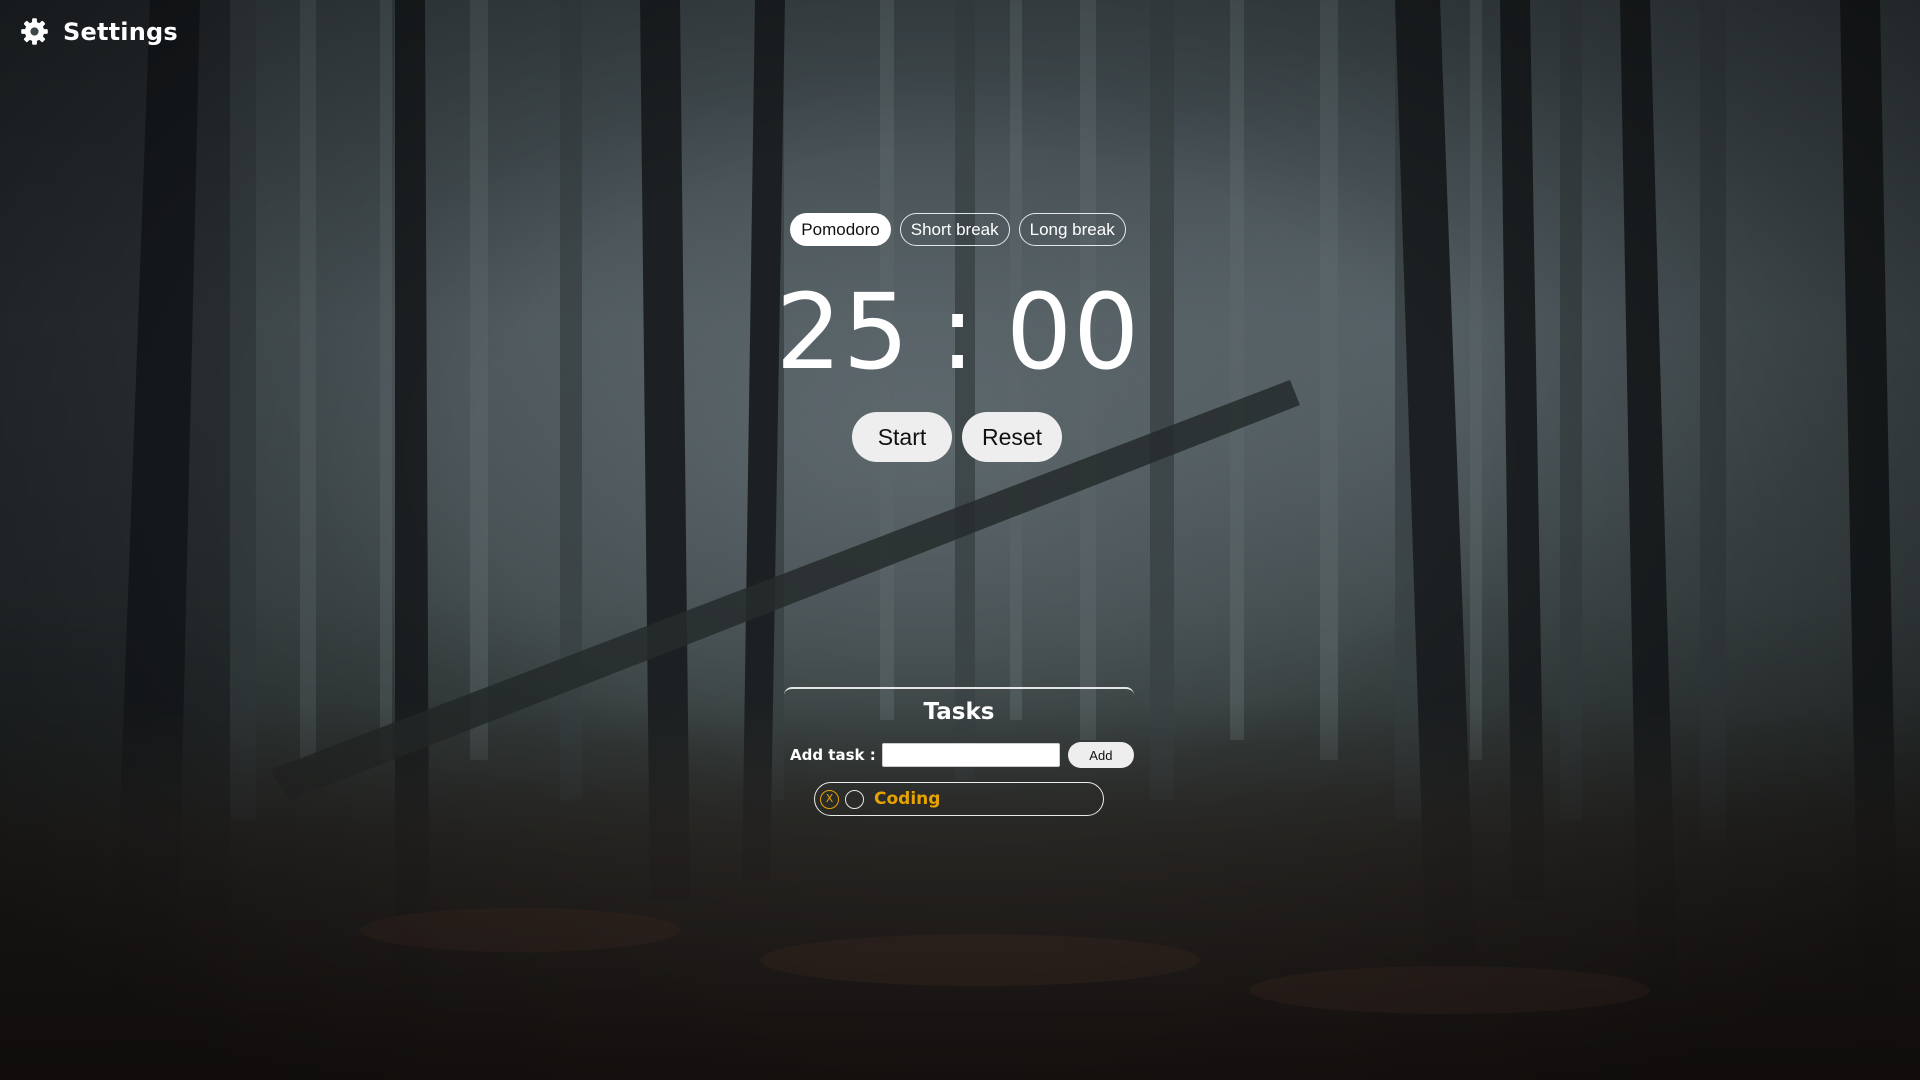 The height and width of the screenshot is (1080, 1920). What do you see at coordinates (1012, 437) in the screenshot?
I see `reset-button: Reset` at bounding box center [1012, 437].